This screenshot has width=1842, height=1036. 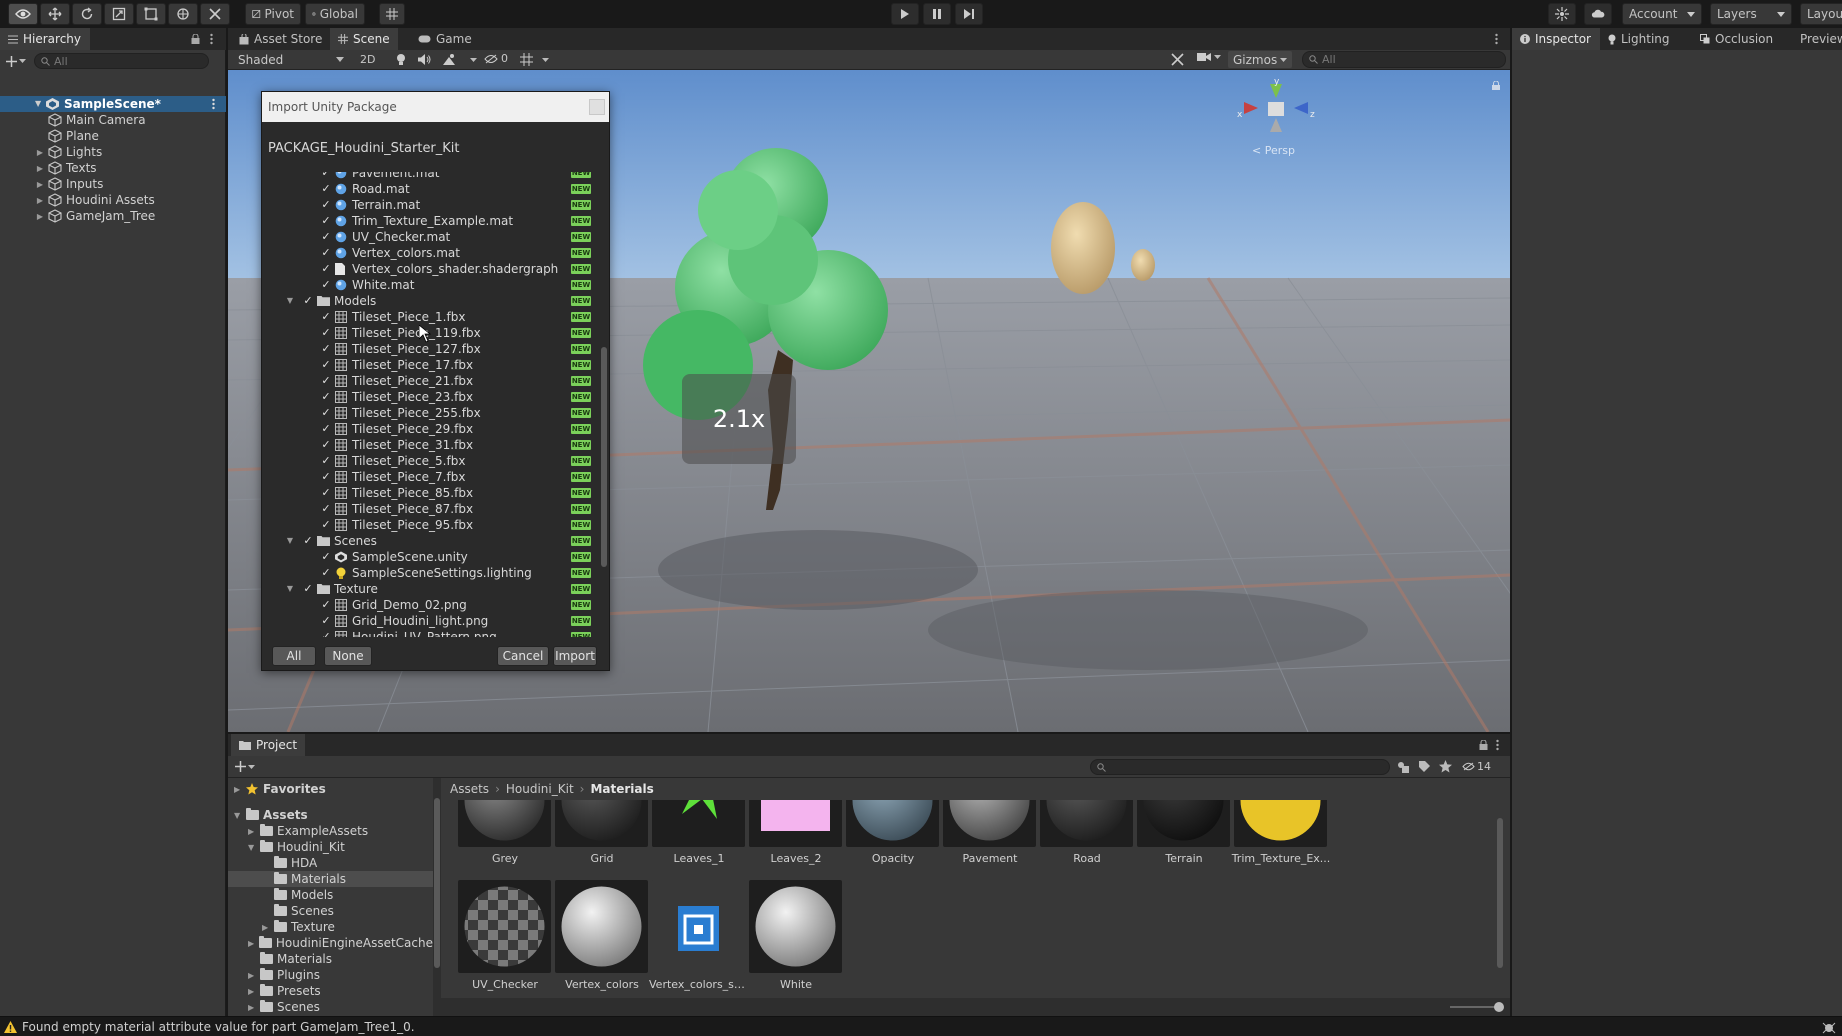 What do you see at coordinates (330, 847) in the screenshot?
I see `project-folder-item: ▼ Houdini_Kit` at bounding box center [330, 847].